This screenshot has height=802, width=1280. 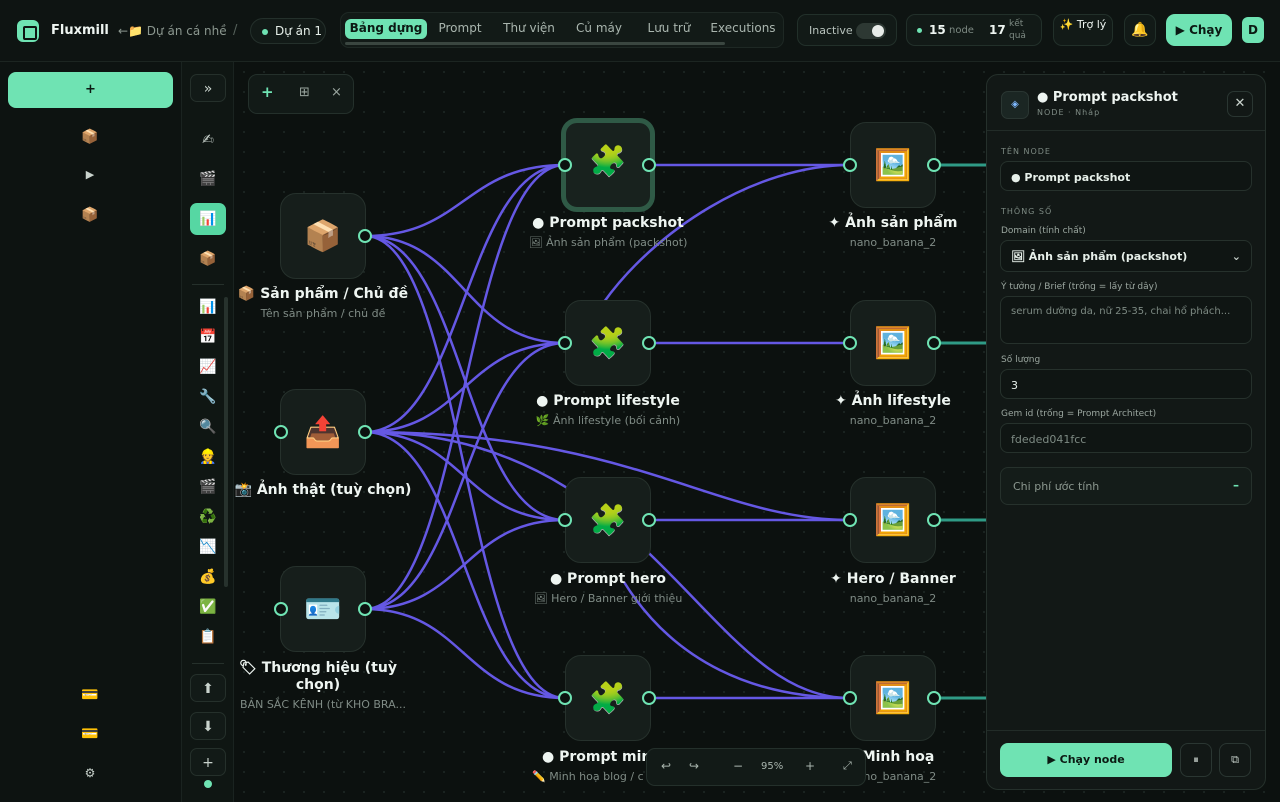 I want to click on back-link: ←📁 Dự án cá nhề, so click(x=172, y=31).